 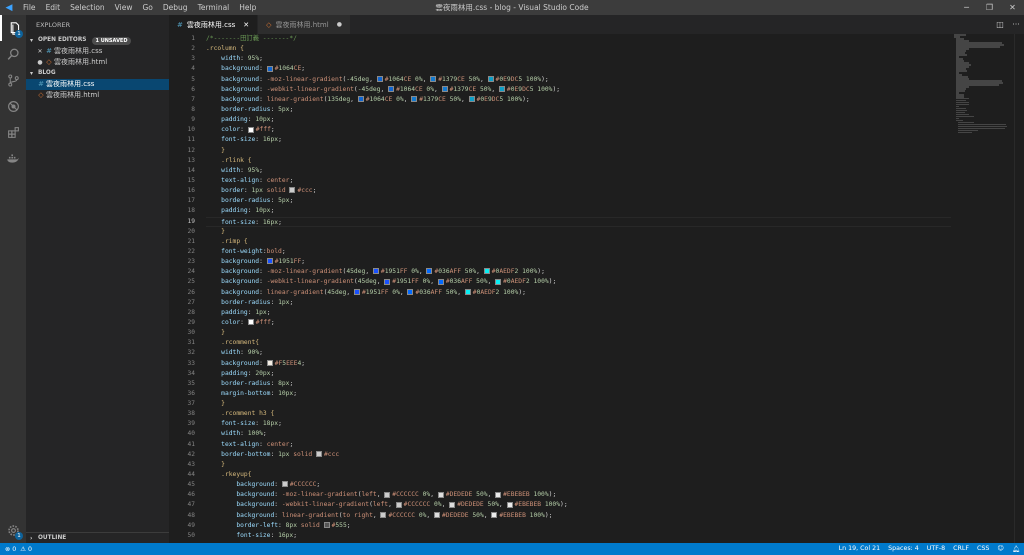 I want to click on menu-item-edit: Edit, so click(x=53, y=7).